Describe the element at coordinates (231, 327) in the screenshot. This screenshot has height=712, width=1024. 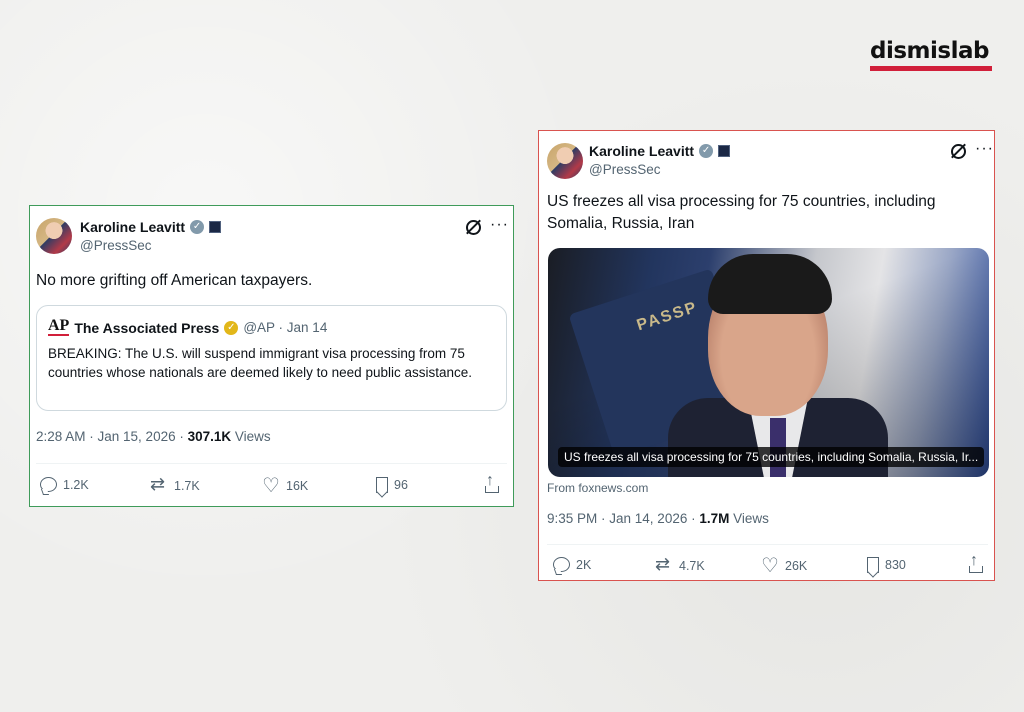
I see `verified-gold-badge-icon: ✓` at that location.